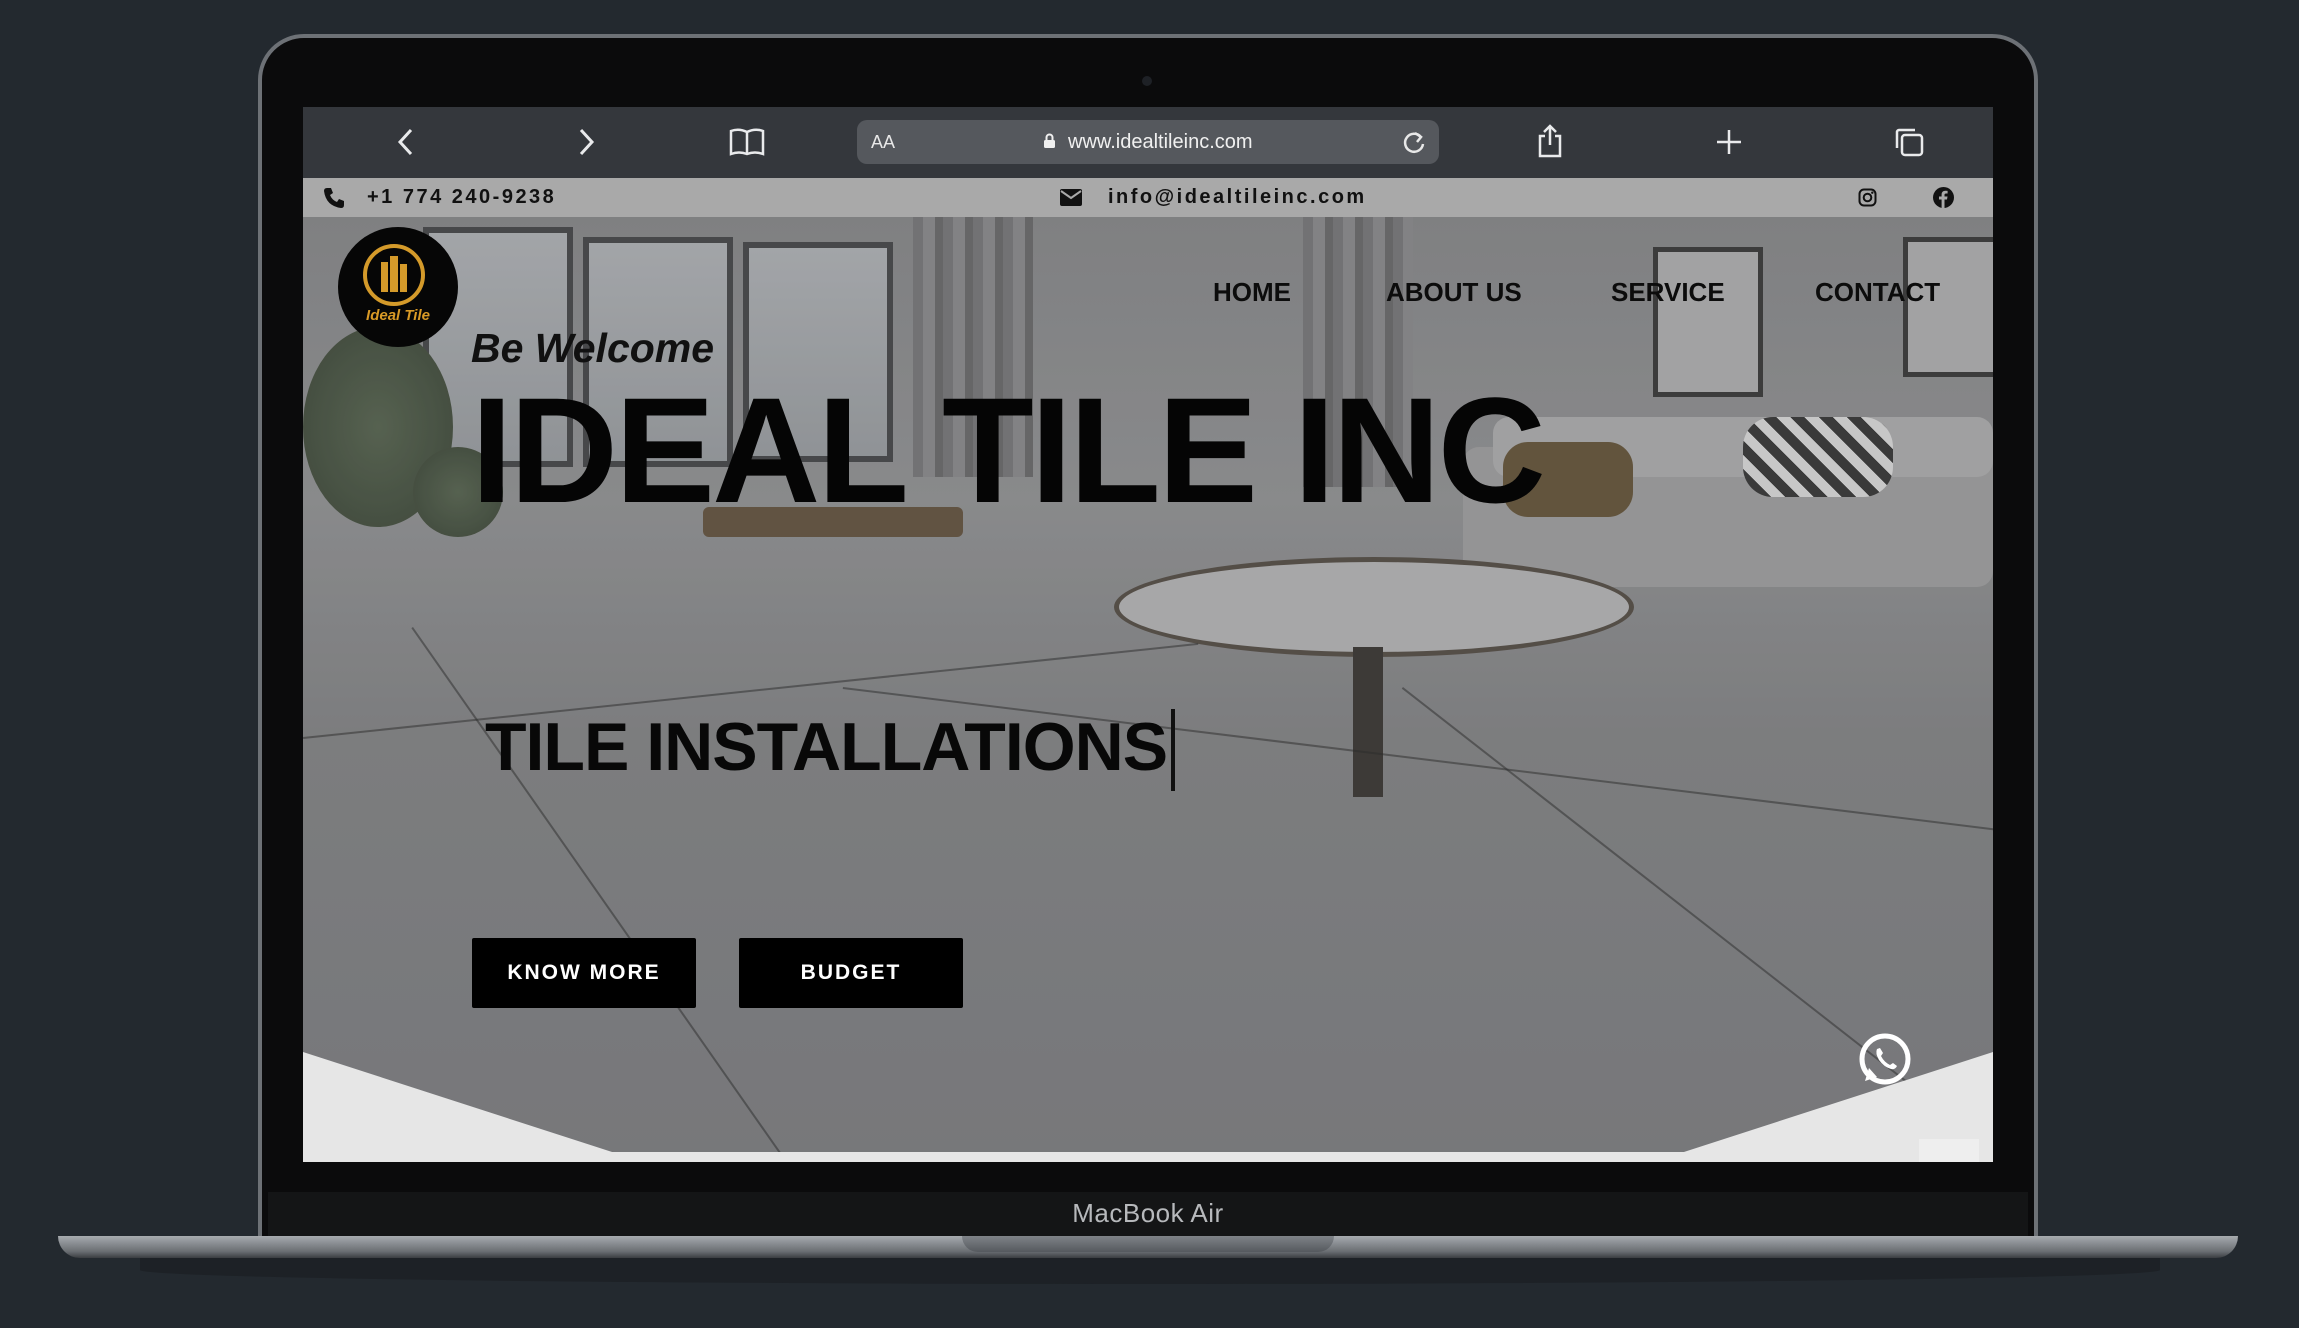 The height and width of the screenshot is (1328, 2299). What do you see at coordinates (1071, 200) in the screenshot?
I see `envelope-icon` at bounding box center [1071, 200].